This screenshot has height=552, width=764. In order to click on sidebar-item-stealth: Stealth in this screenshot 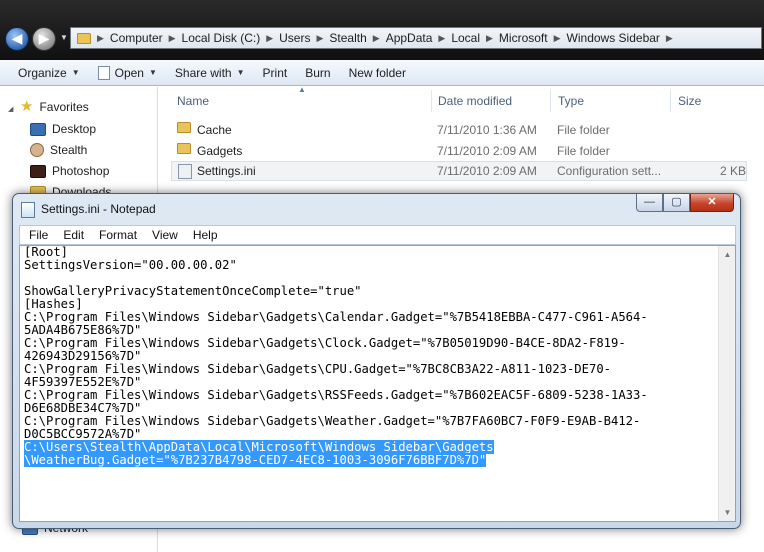, I will do `click(58, 150)`.